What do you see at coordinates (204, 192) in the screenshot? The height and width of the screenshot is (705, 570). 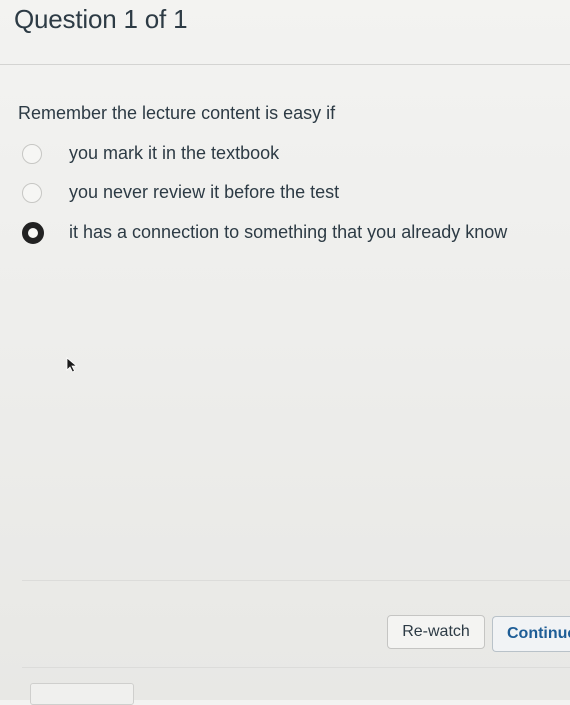 I see `answer-option-label: you never review it before the test` at bounding box center [204, 192].